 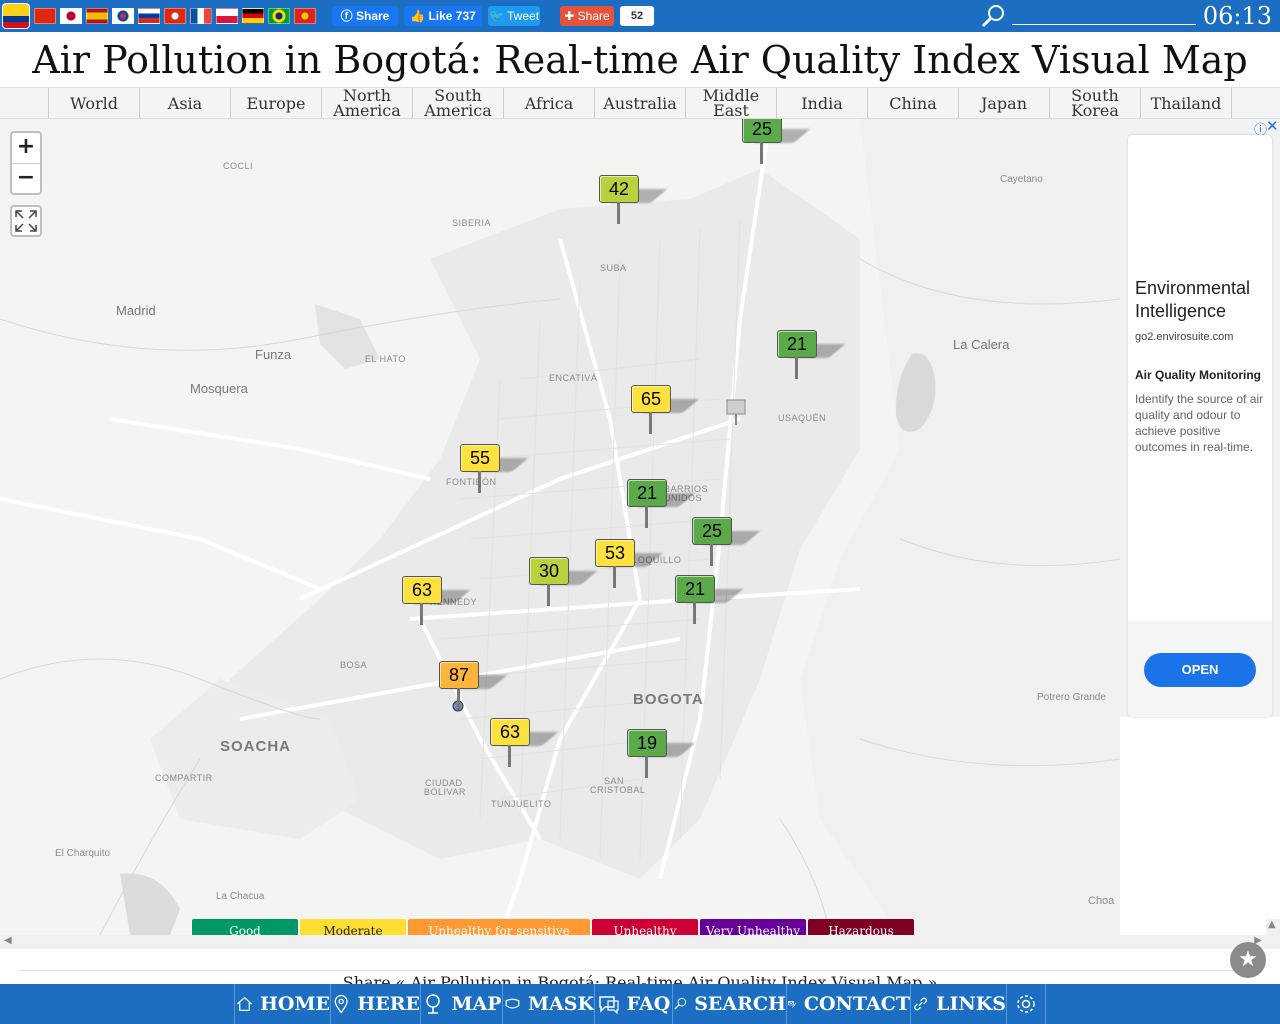 I want to click on region-australia: Australia, so click(x=640, y=103).